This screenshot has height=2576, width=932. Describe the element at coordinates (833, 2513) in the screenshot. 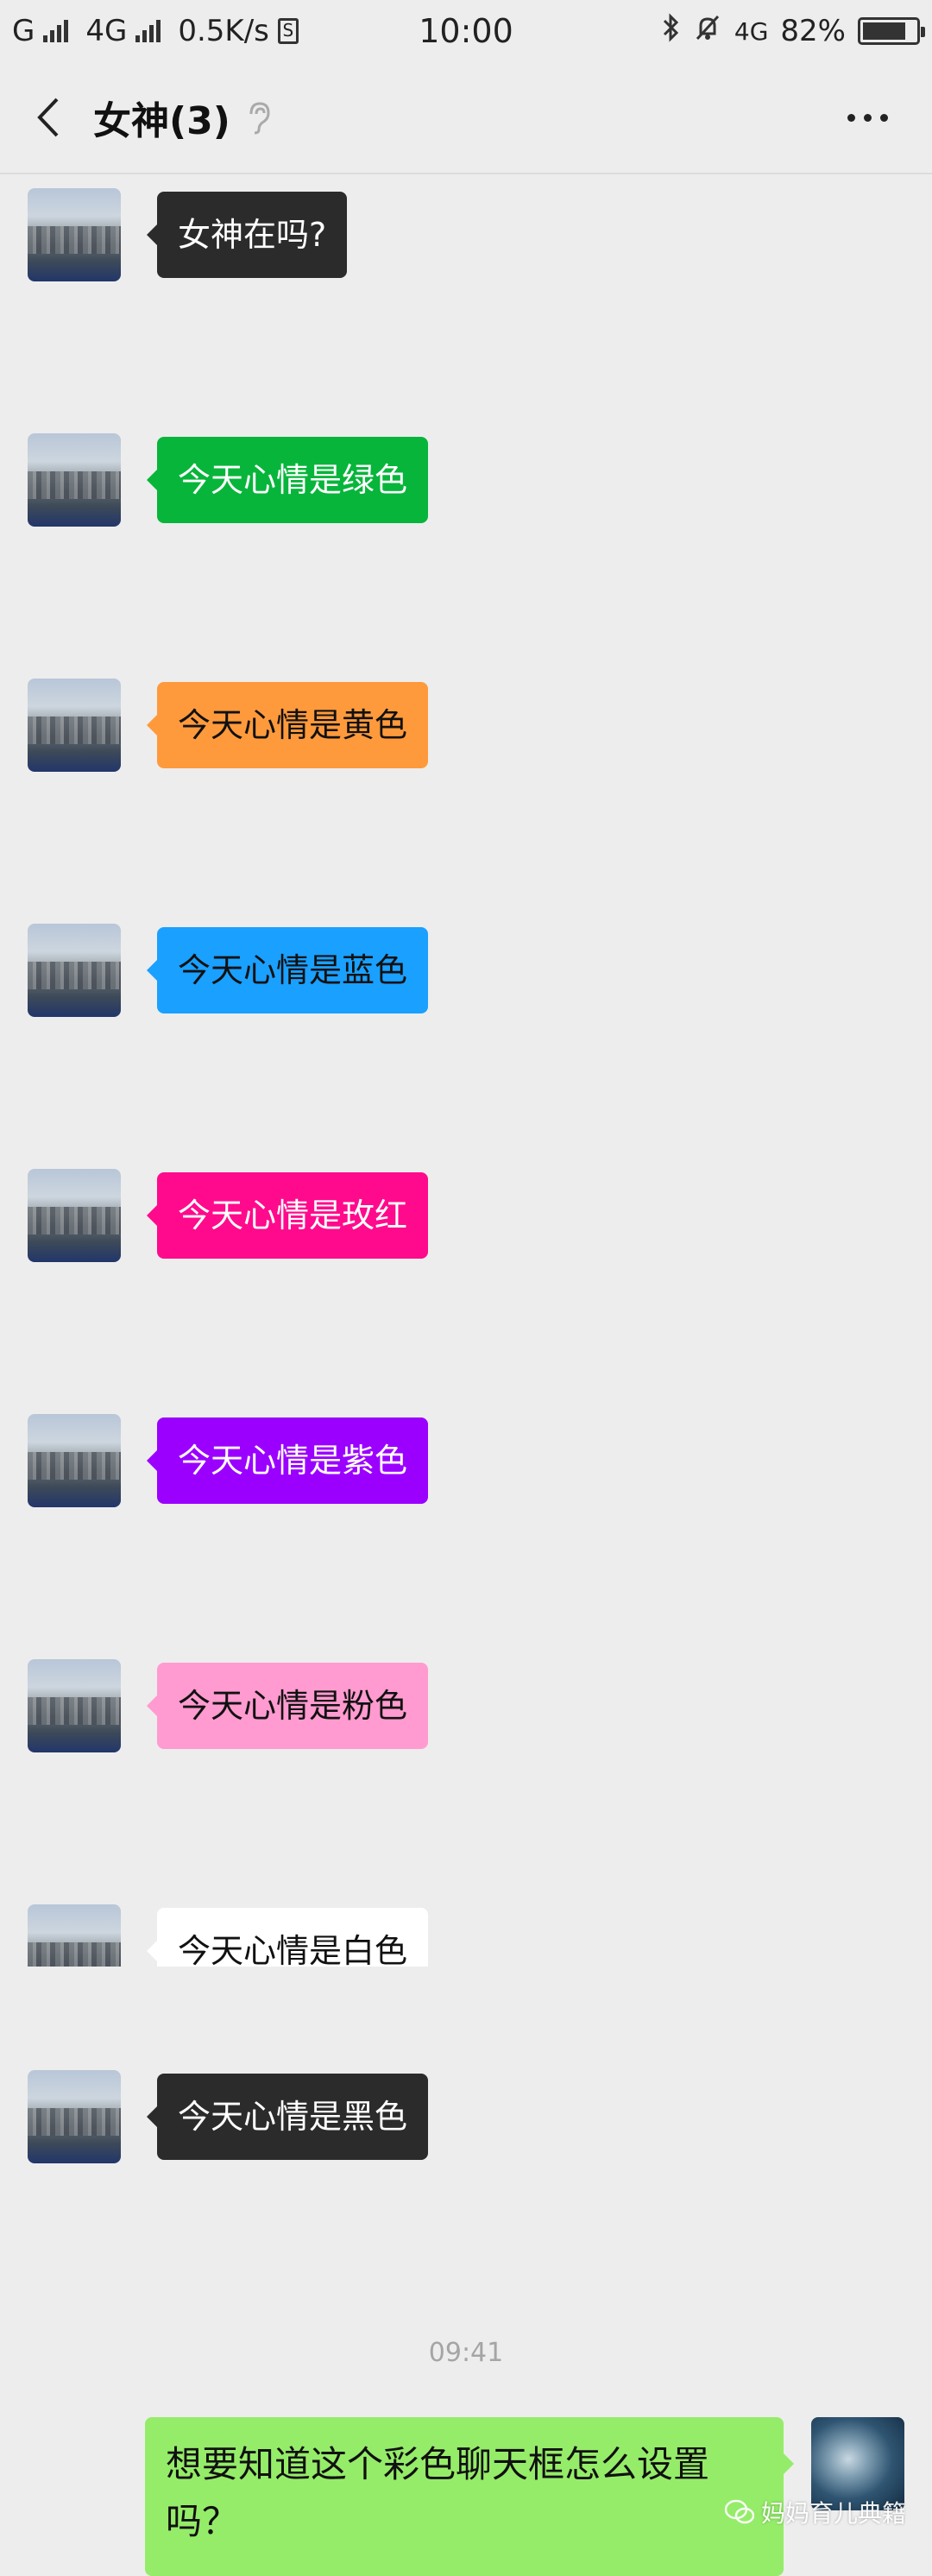

I see `watermark-text: 妈妈育儿典籍` at that location.